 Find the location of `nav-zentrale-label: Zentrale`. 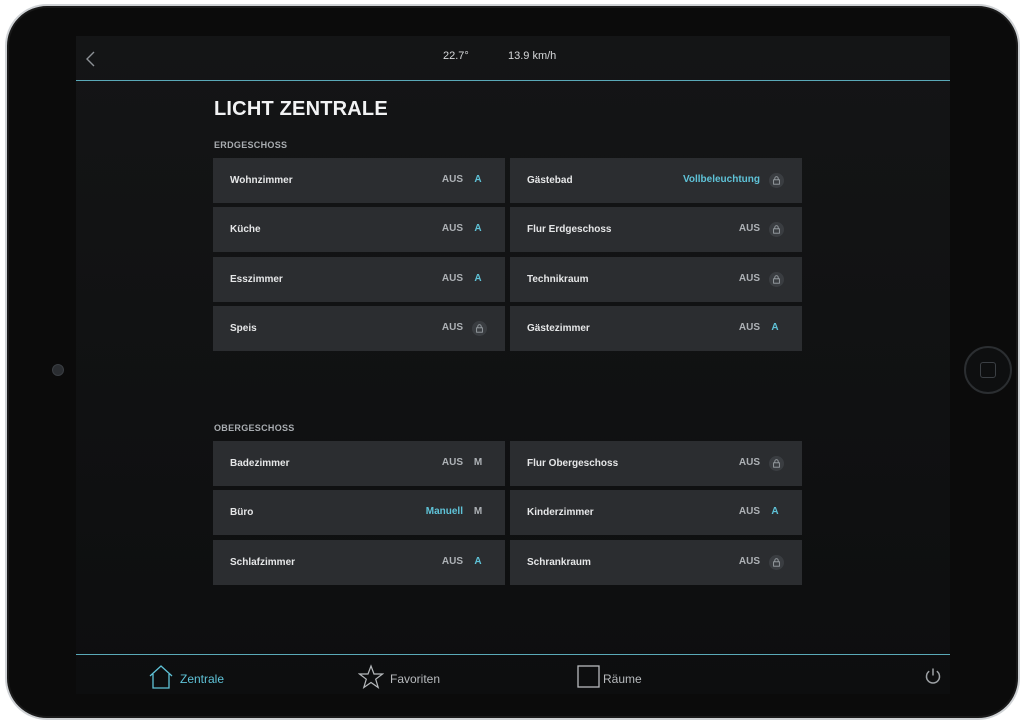

nav-zentrale-label: Zentrale is located at coordinates (202, 679).